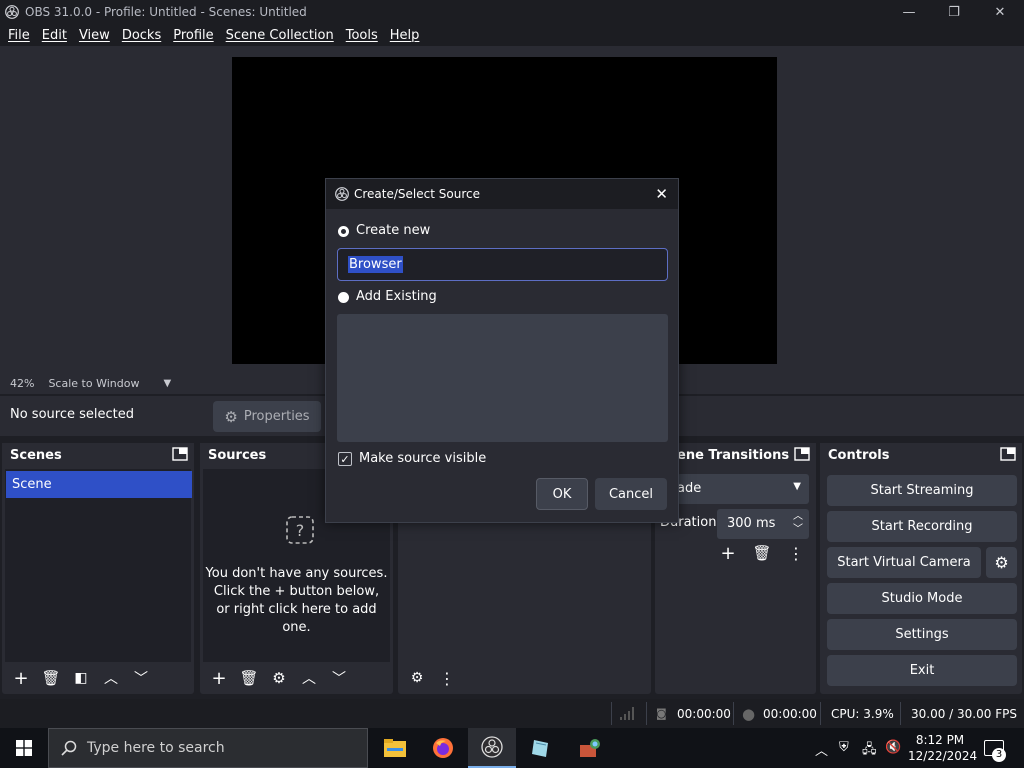  I want to click on taskbar-clock: 8:12 PM 12/22/2024, so click(943, 748).